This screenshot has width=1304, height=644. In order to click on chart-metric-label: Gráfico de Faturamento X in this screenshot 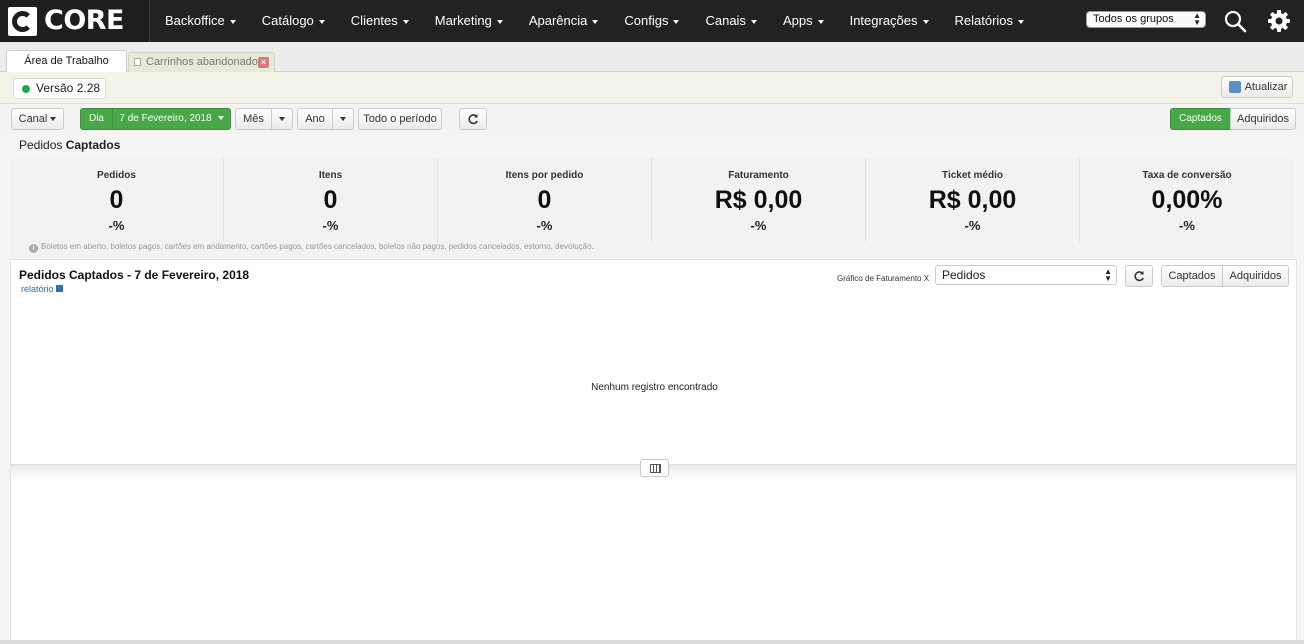, I will do `click(883, 278)`.